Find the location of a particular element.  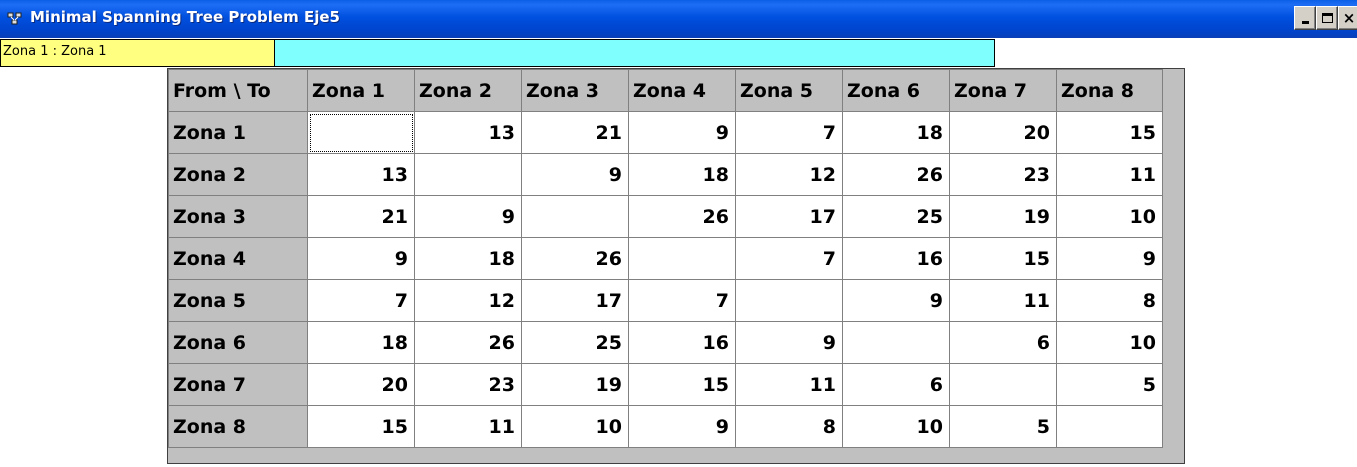

app-network-icon is located at coordinates (15, 18).